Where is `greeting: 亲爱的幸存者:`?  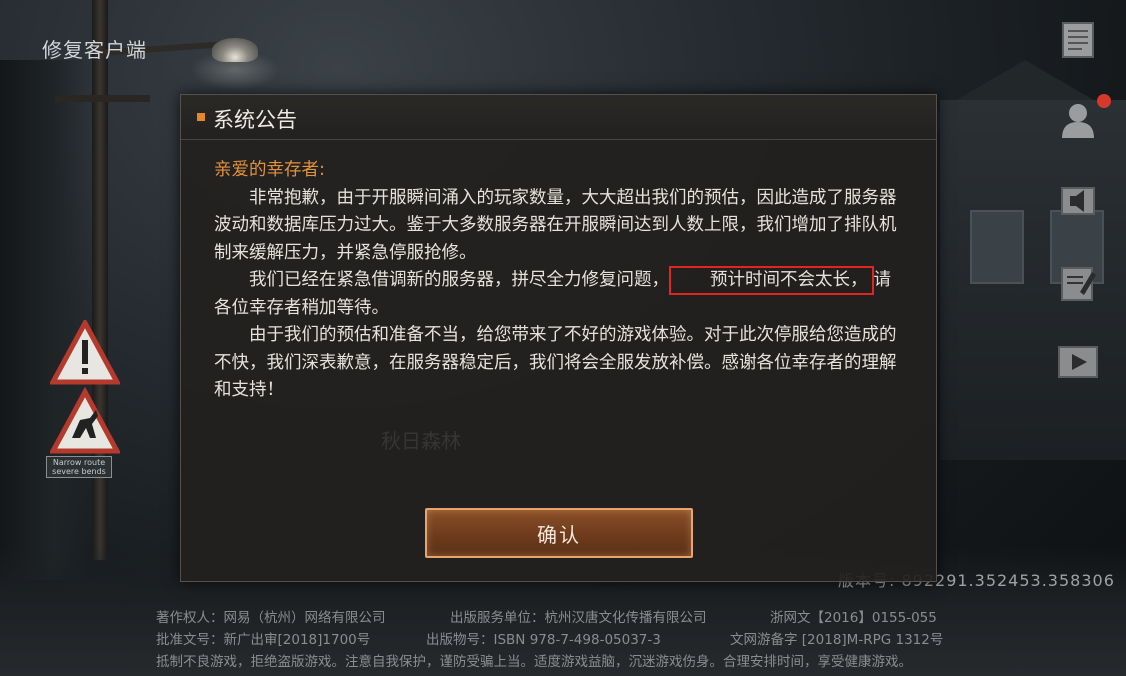 greeting: 亲爱的幸存者: is located at coordinates (269, 170).